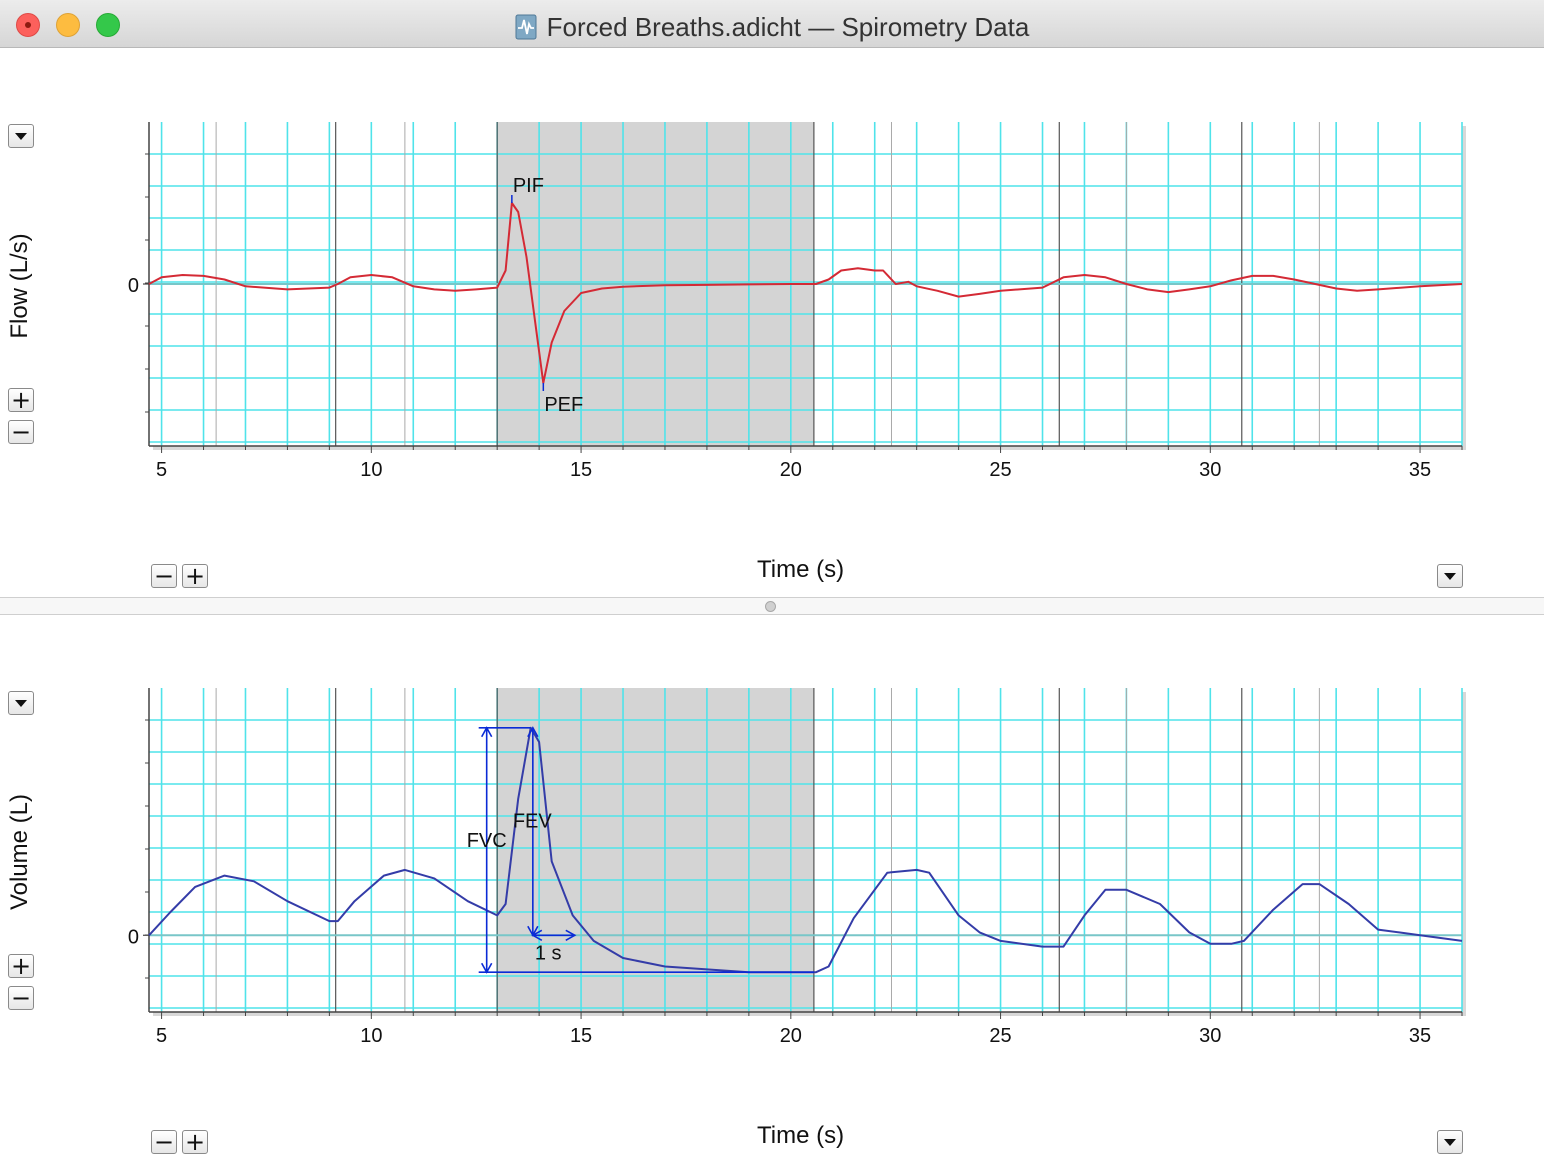  Describe the element at coordinates (533, 821) in the screenshot. I see `fev-label: FEV` at that location.